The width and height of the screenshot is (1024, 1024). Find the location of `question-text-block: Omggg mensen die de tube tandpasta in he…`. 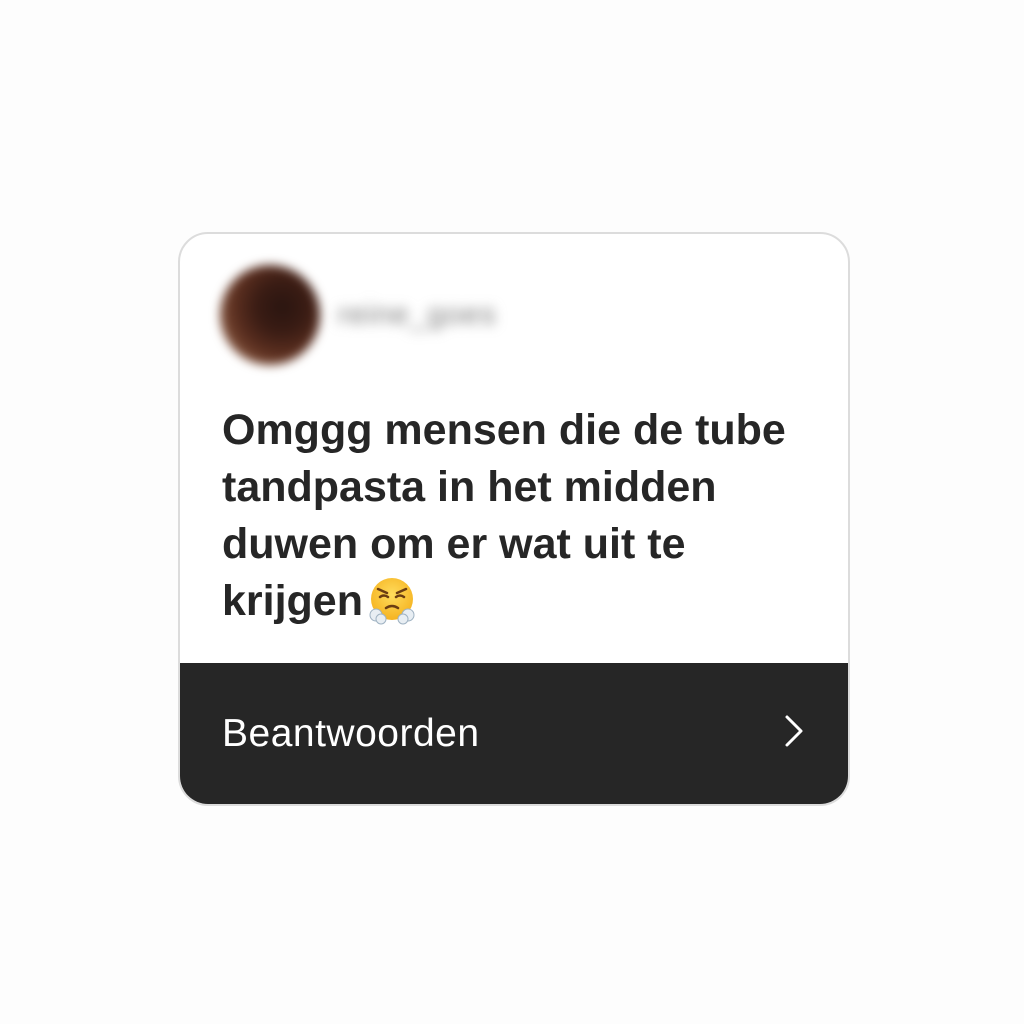

question-text-block: Omggg mensen die de tube tandpasta in he… is located at coordinates (527, 521).